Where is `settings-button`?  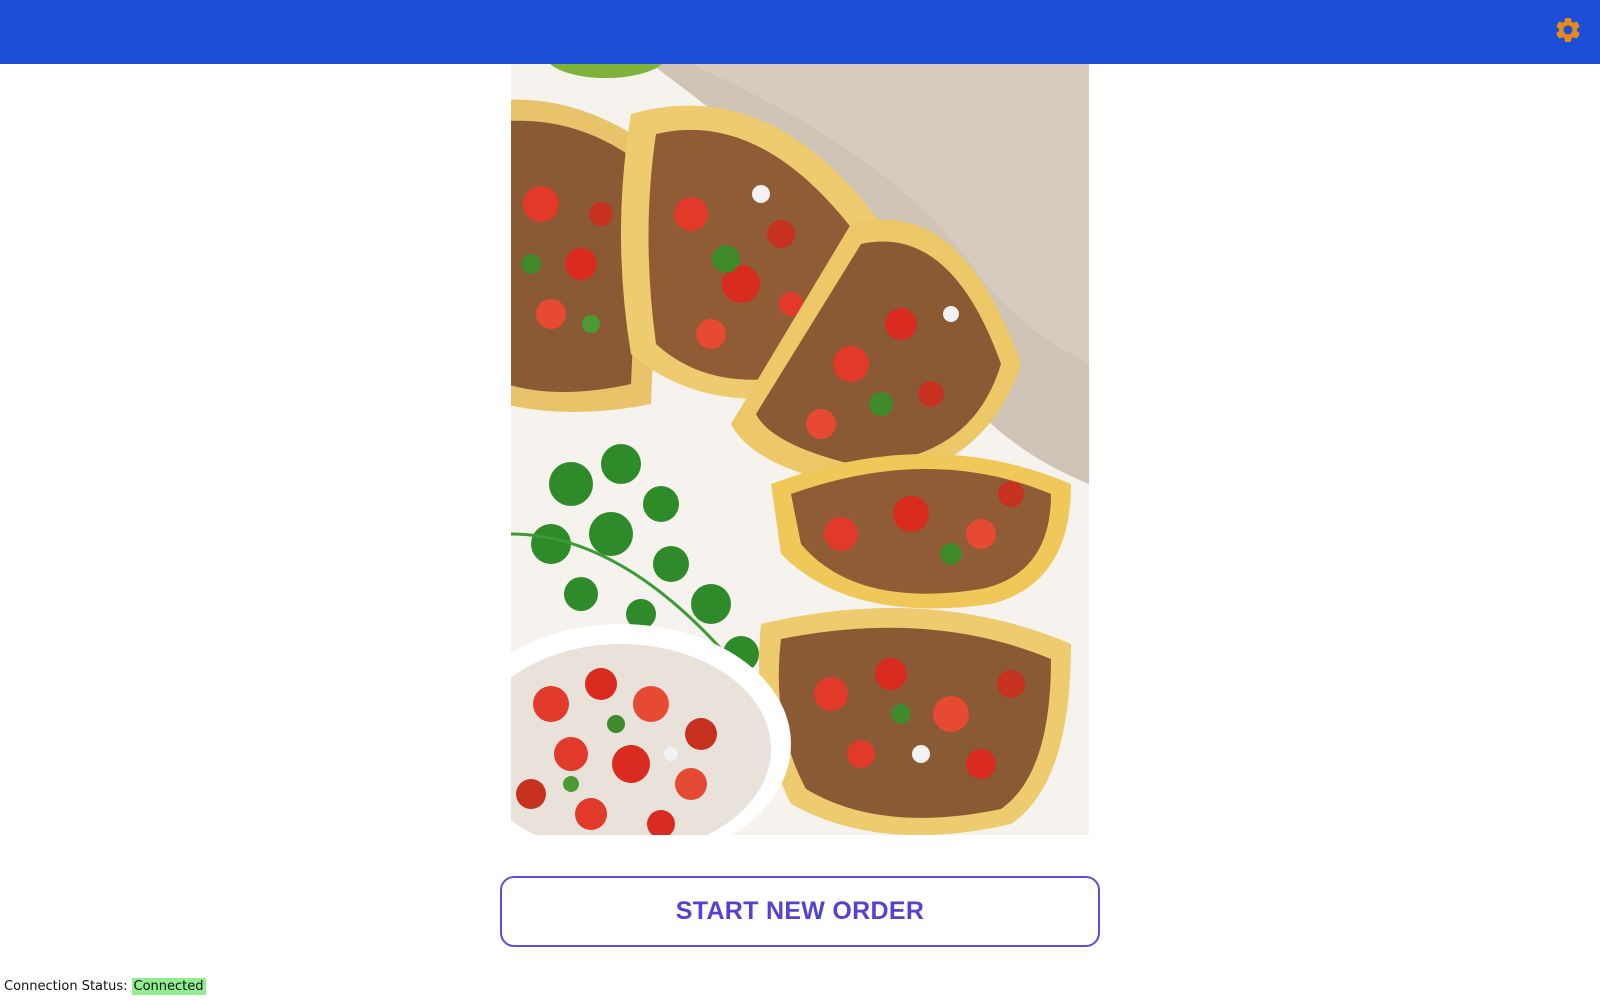 settings-button is located at coordinates (1568, 32).